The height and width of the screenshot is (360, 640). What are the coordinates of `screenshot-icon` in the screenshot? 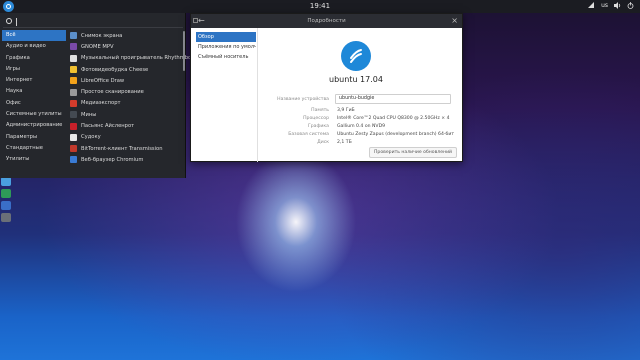 It's located at (73, 36).